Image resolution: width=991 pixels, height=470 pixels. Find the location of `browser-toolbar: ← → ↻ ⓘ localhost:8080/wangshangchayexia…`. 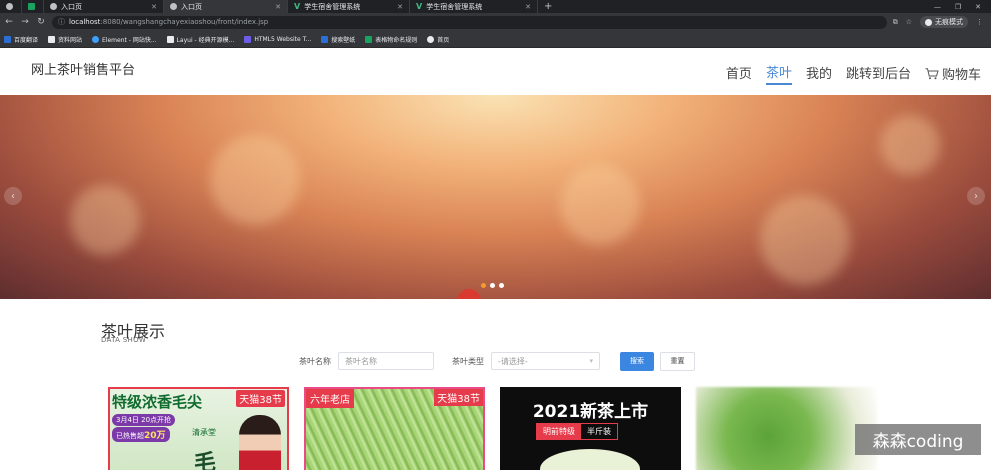

browser-toolbar: ← → ↻ ⓘ localhost:8080/wangshangchayexia… is located at coordinates (495, 22).